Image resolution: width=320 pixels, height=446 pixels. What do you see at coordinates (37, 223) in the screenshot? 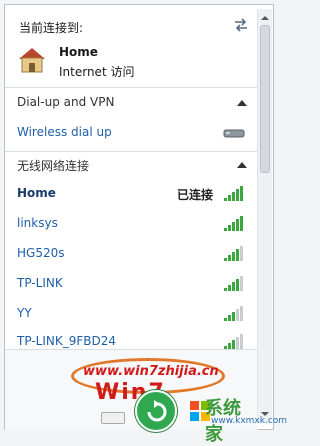
I see `wifi-network-name: linksys` at bounding box center [37, 223].